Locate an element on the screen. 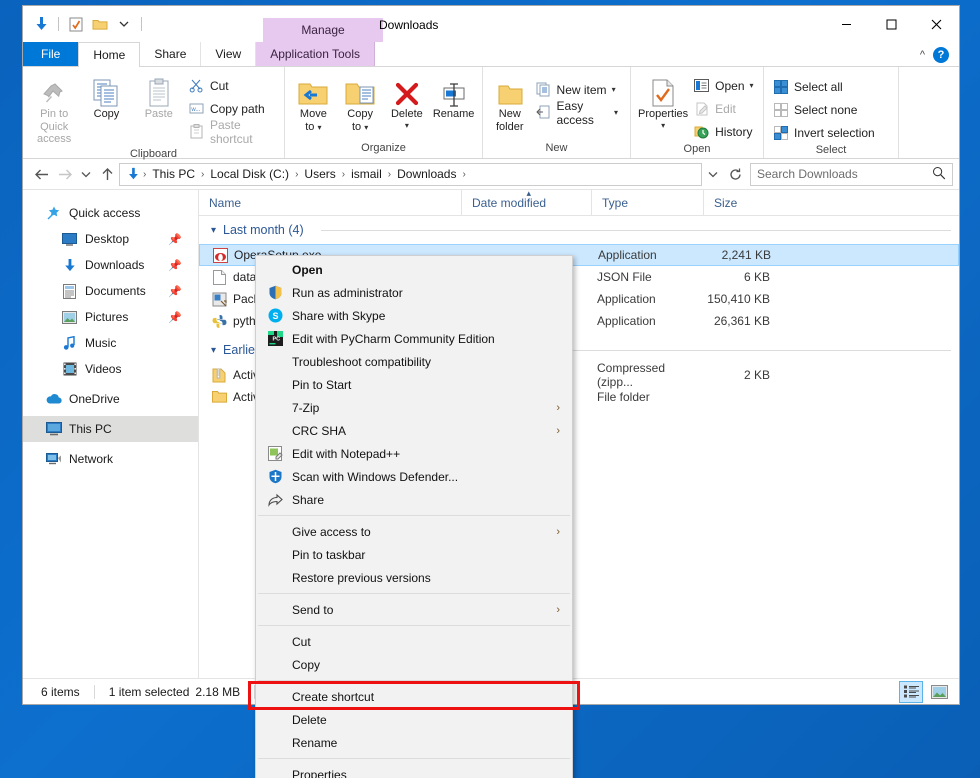 The image size is (980, 778). context-menu-item-share-with-skype: S Share with Skype is located at coordinates (414, 315).